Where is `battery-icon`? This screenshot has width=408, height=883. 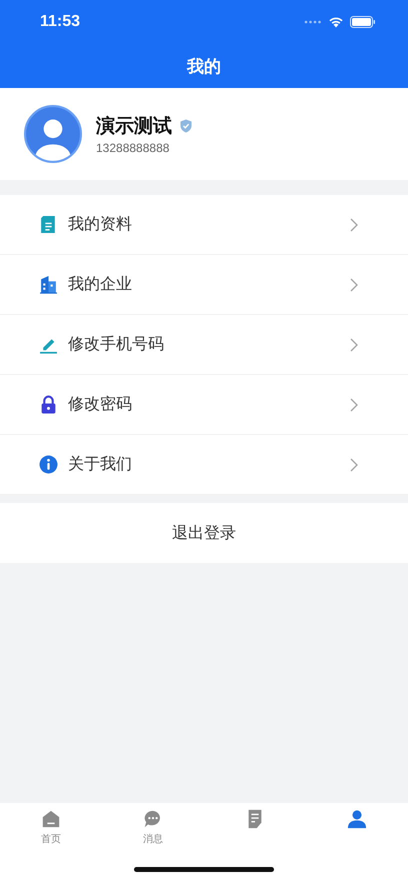 battery-icon is located at coordinates (363, 22).